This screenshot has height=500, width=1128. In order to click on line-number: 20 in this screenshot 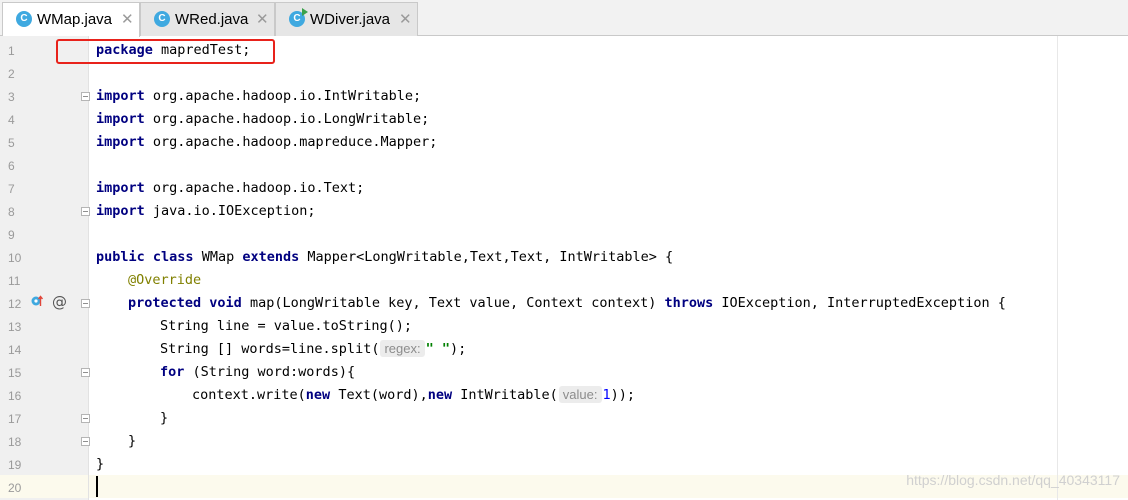, I will do `click(15, 488)`.